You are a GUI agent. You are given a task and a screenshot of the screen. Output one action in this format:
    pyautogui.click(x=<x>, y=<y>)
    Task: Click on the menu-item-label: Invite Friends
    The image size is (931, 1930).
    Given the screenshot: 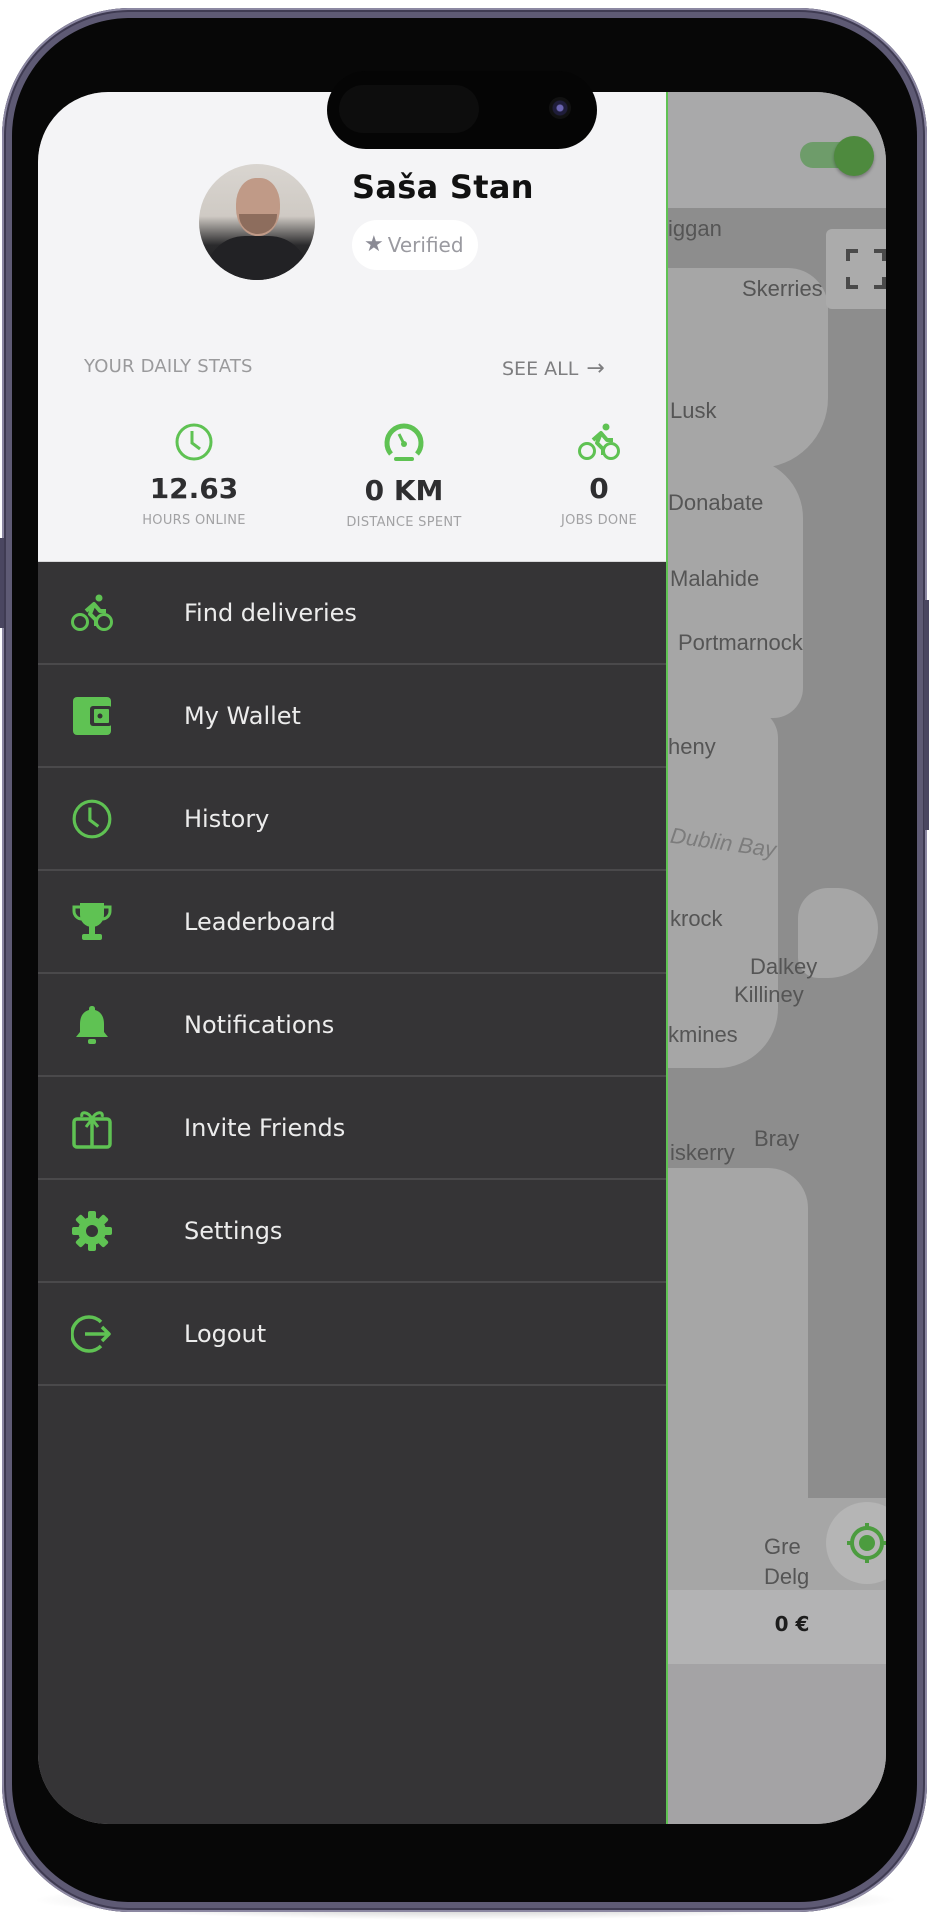 What is the action you would take?
    pyautogui.click(x=265, y=1127)
    